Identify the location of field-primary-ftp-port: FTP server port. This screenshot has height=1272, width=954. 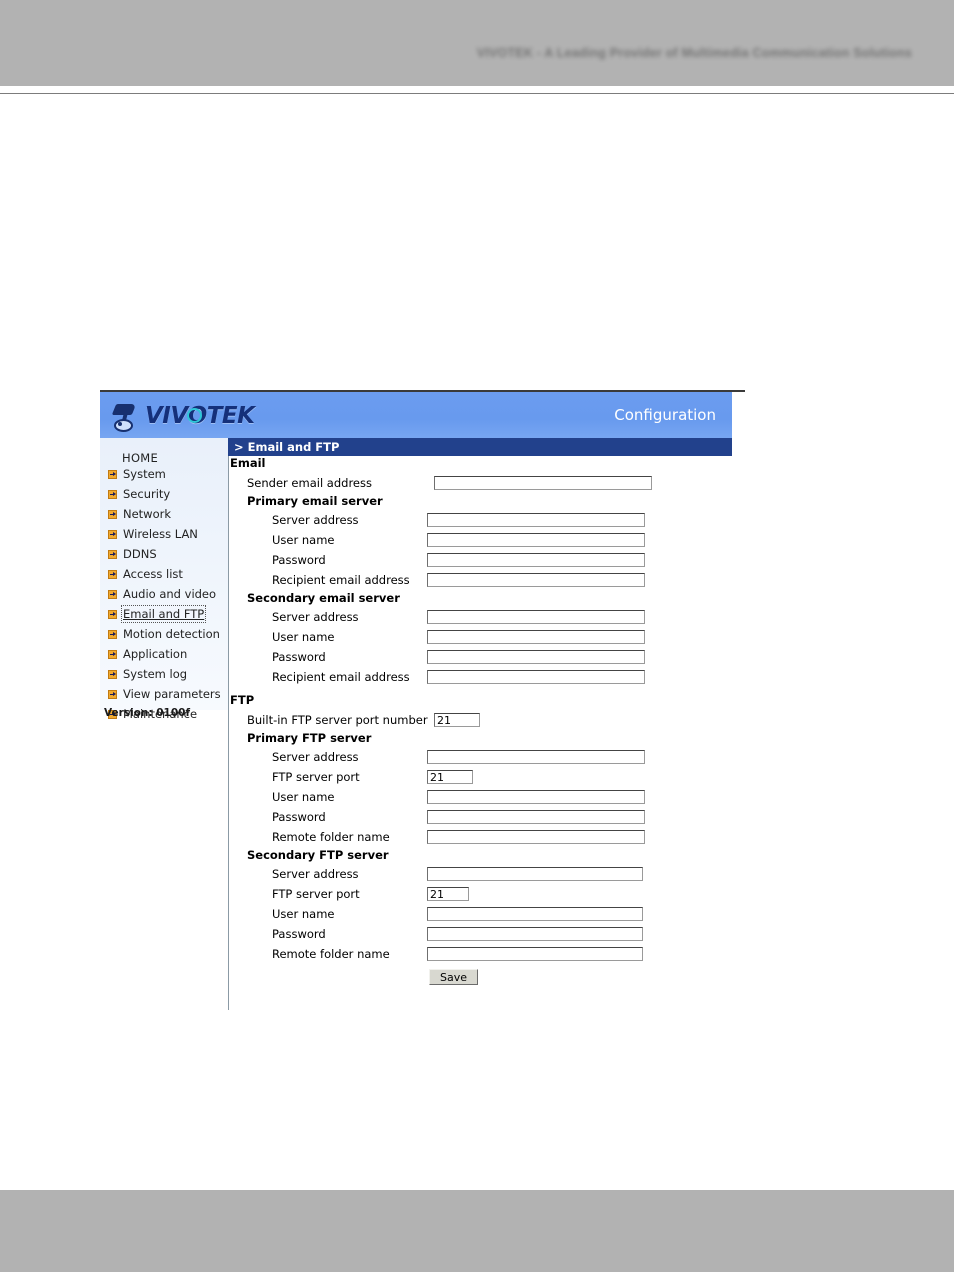
(508, 777).